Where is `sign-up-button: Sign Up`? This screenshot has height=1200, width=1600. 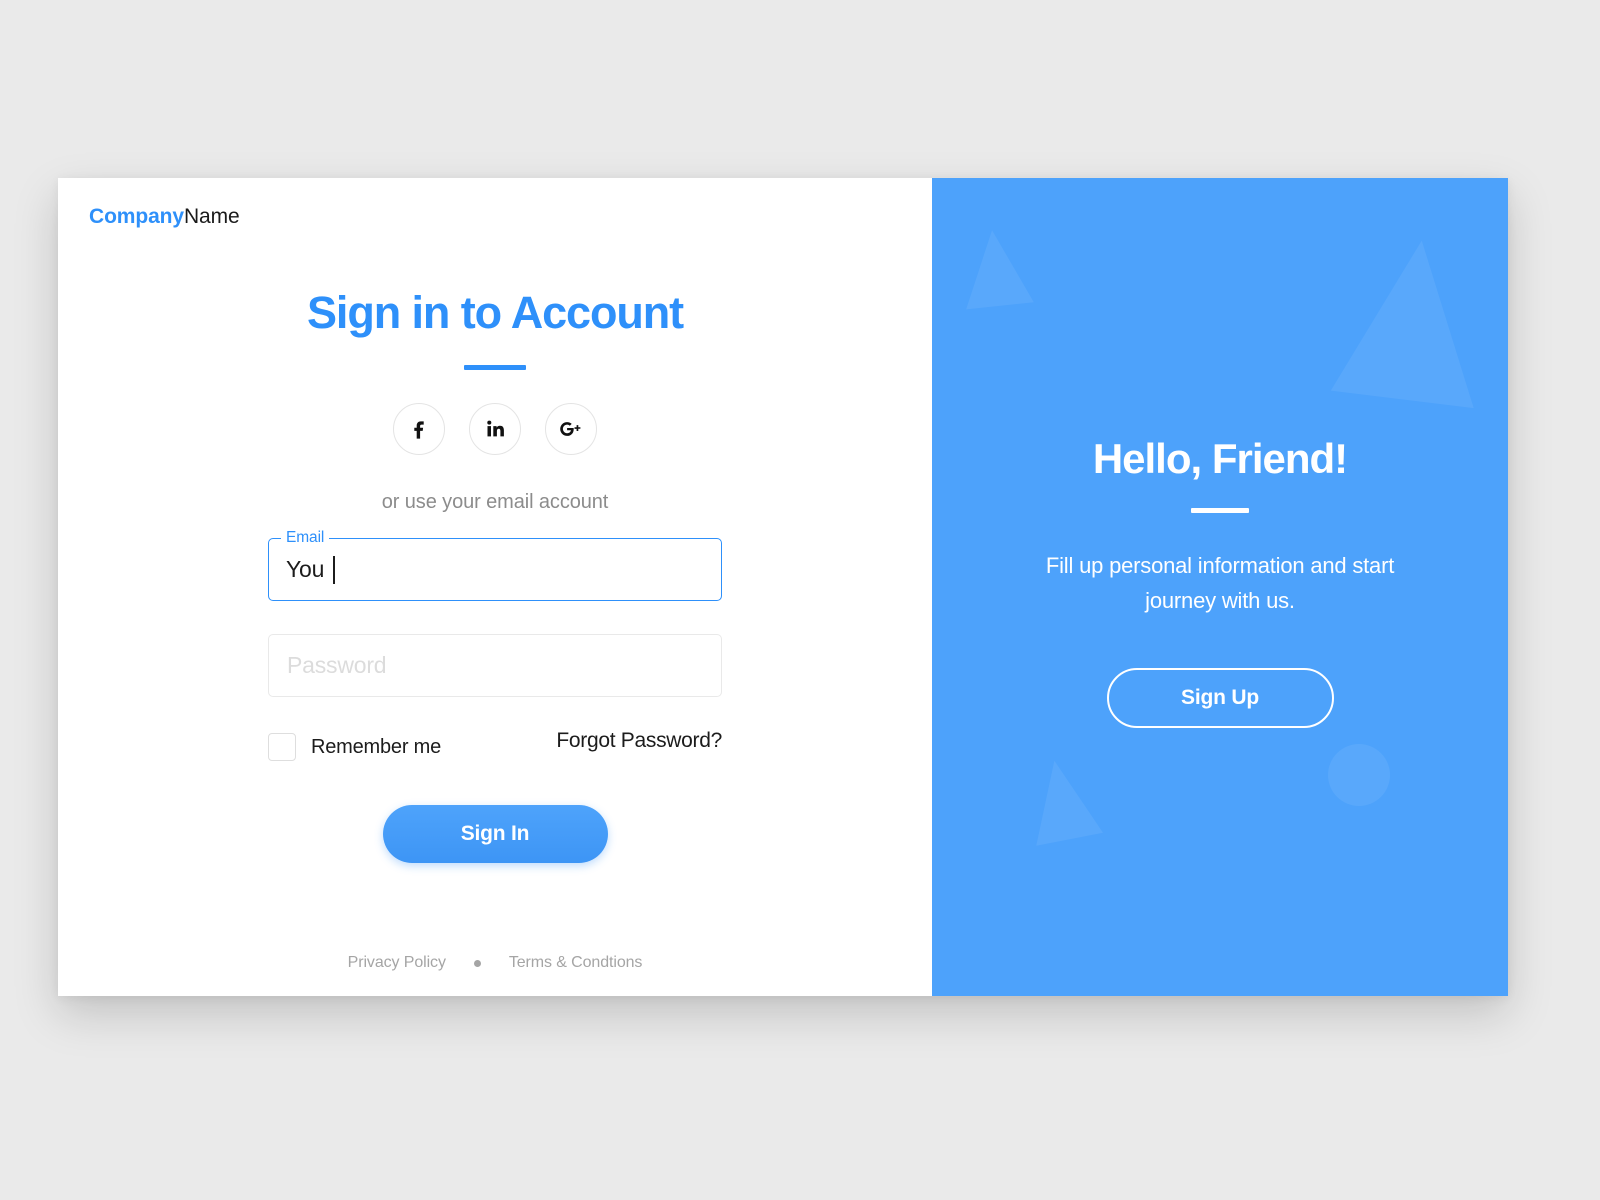
sign-up-button: Sign Up is located at coordinates (1220, 697).